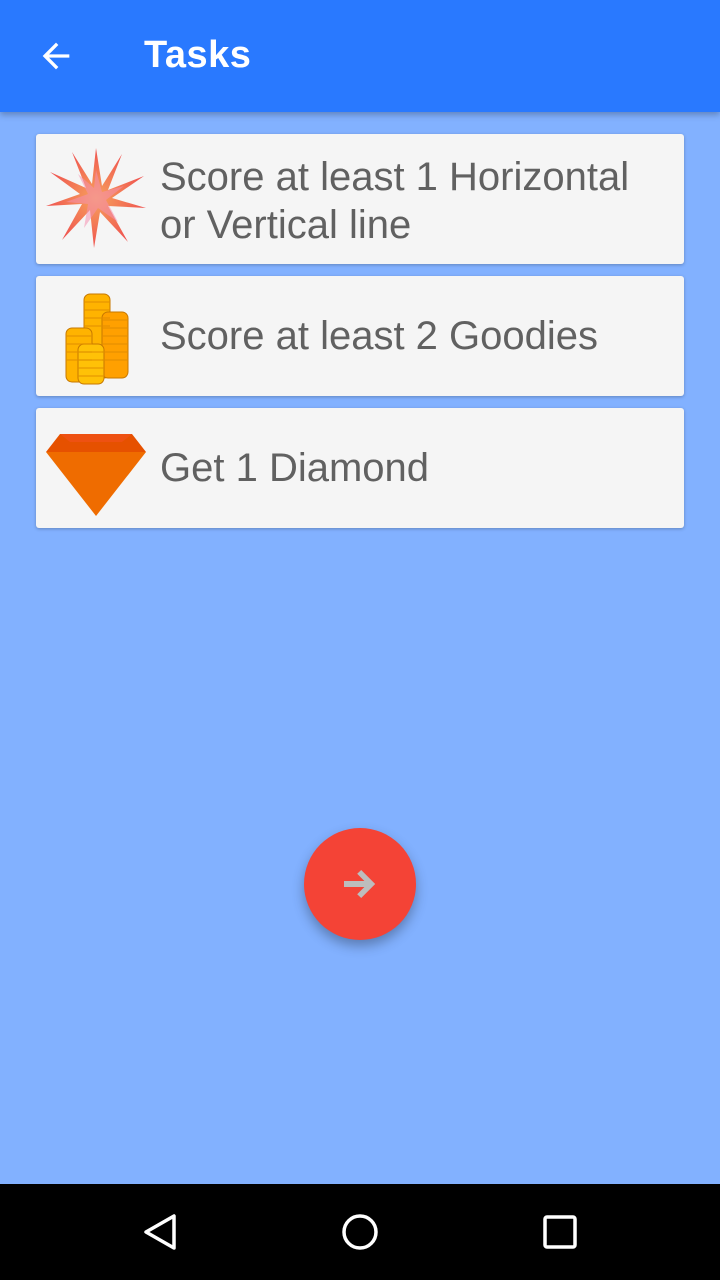 The width and height of the screenshot is (720, 1280). I want to click on nav-recents-icon, so click(560, 1232).